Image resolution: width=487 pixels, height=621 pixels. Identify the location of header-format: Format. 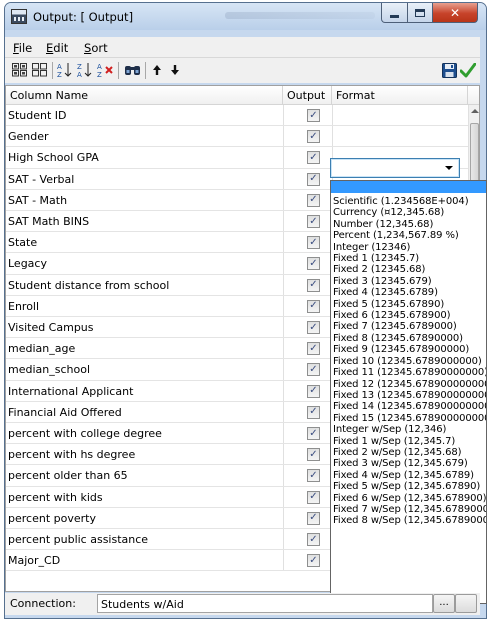
(400, 95).